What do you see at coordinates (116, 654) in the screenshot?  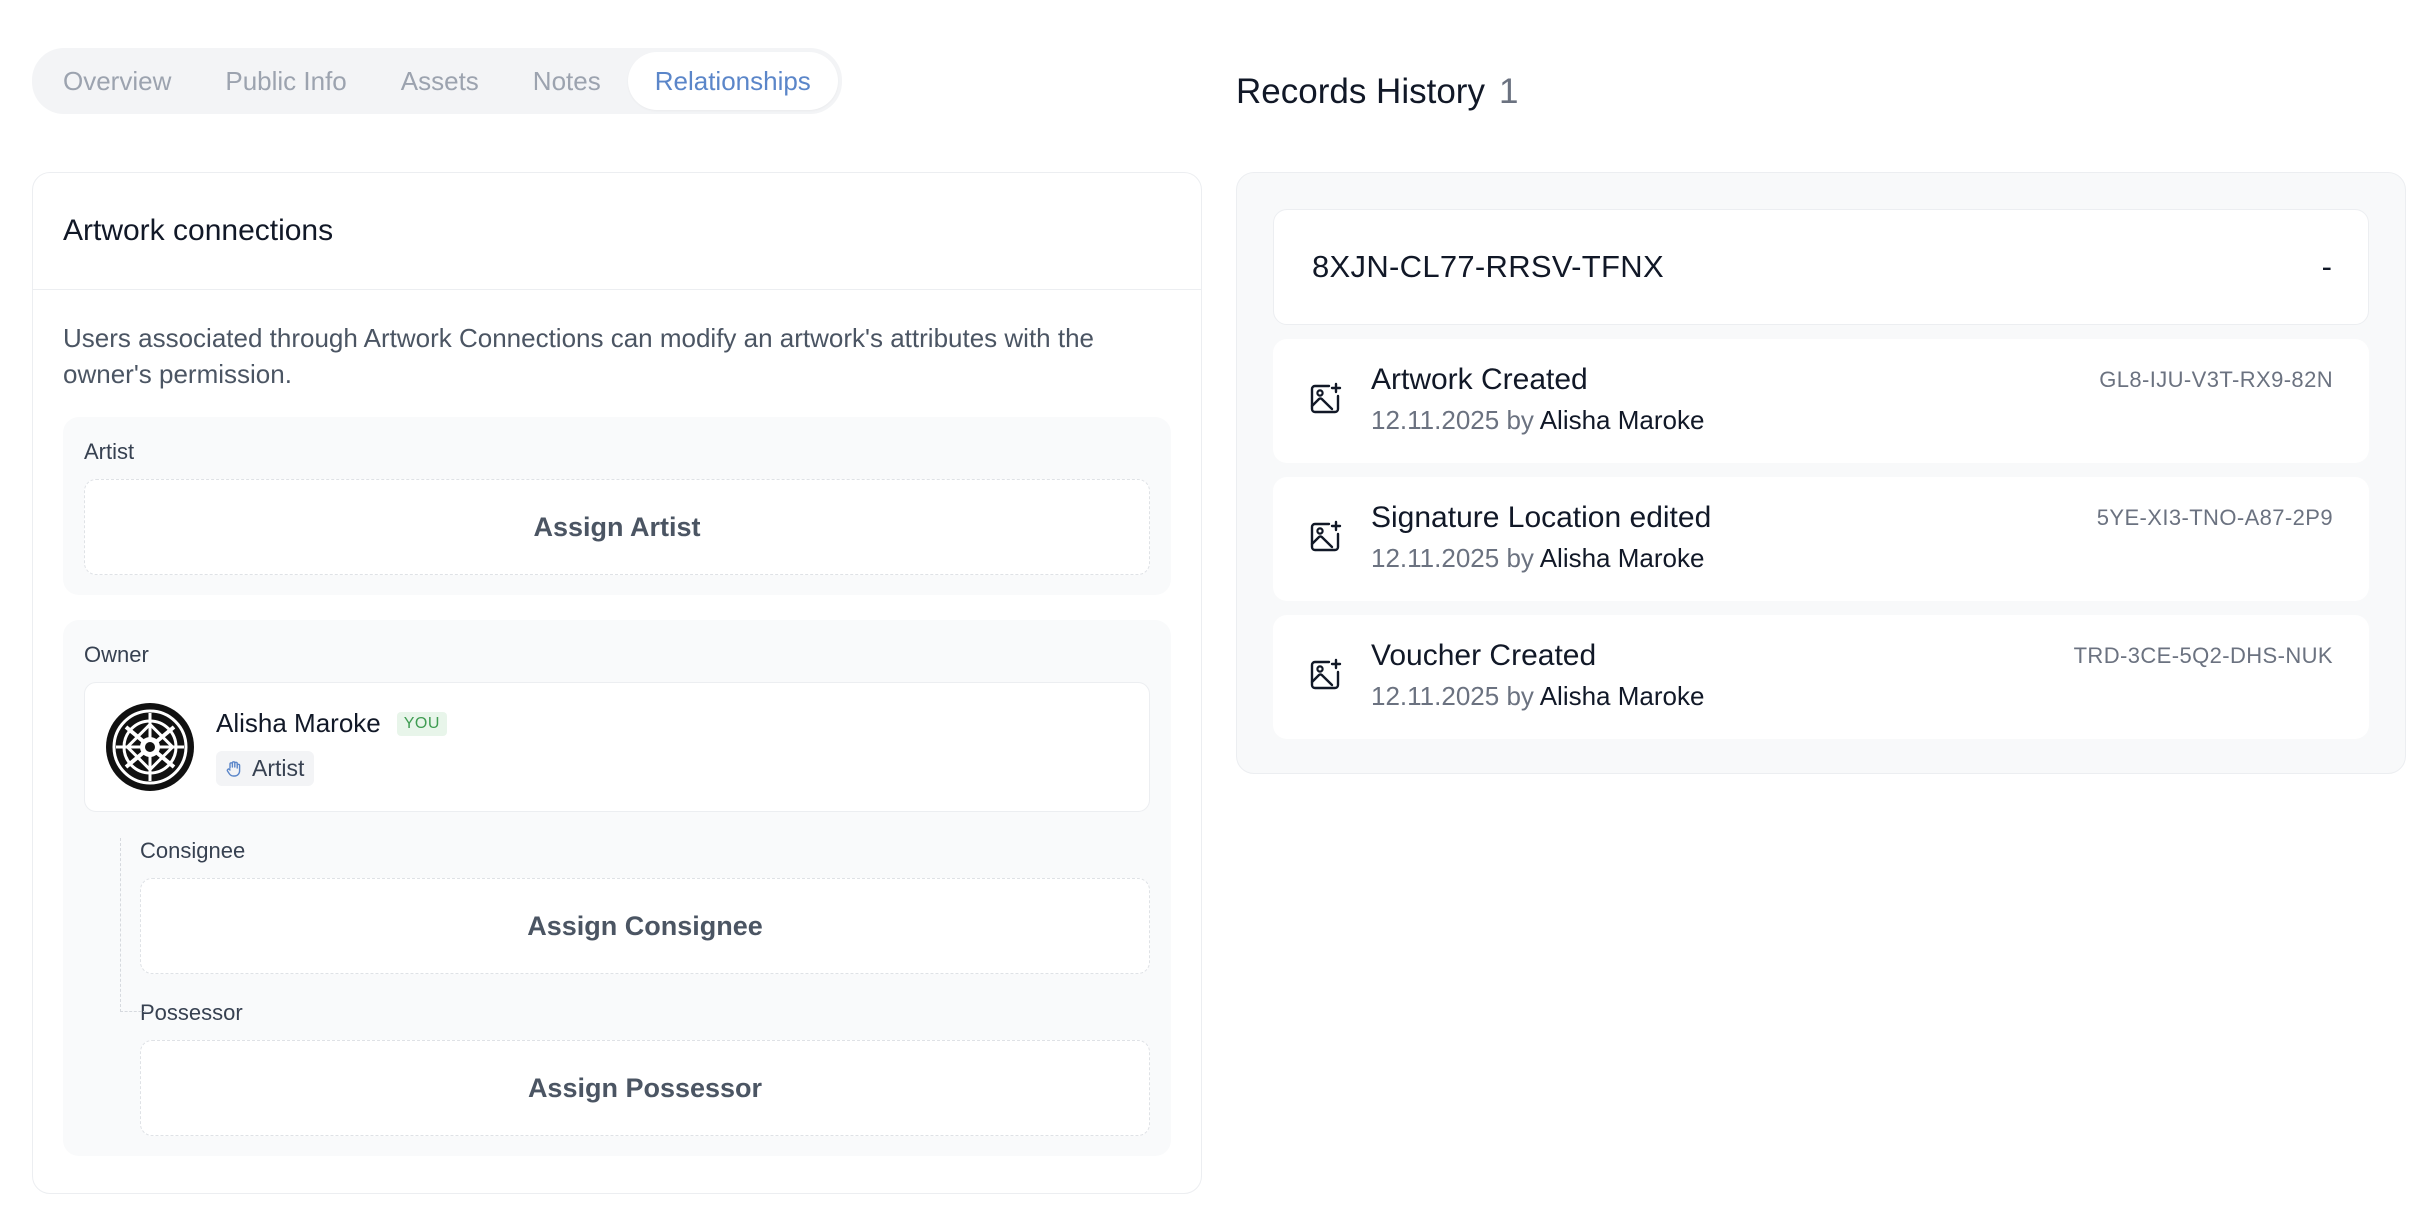 I see `owner-label: Owner` at bounding box center [116, 654].